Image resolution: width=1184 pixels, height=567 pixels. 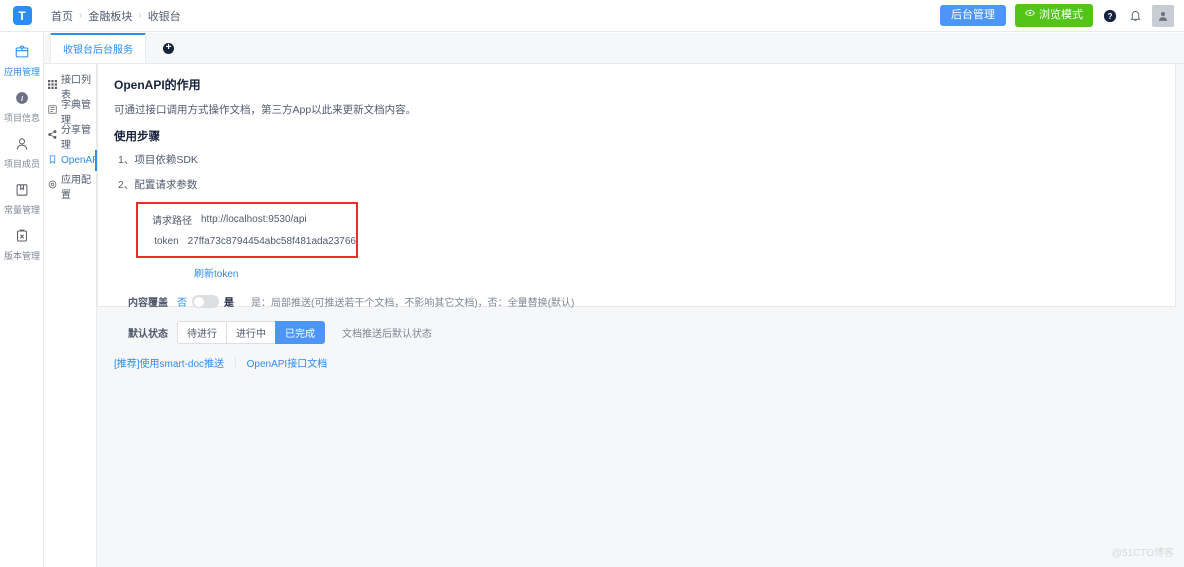 What do you see at coordinates (22, 54) in the screenshot?
I see `app-box-icon` at bounding box center [22, 54].